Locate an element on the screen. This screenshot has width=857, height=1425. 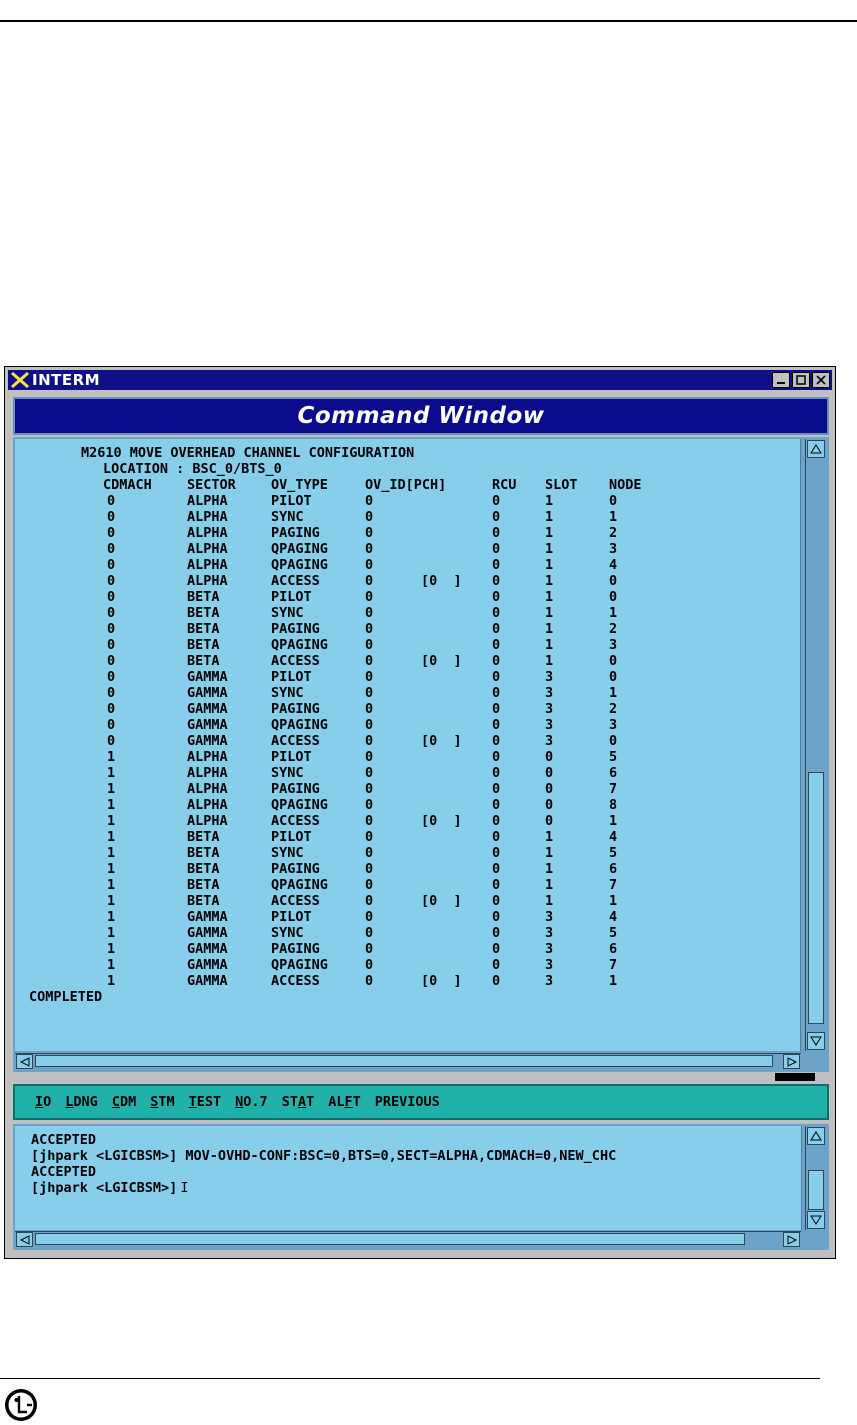
menu-item-cdm: CDM is located at coordinates (124, 1102).